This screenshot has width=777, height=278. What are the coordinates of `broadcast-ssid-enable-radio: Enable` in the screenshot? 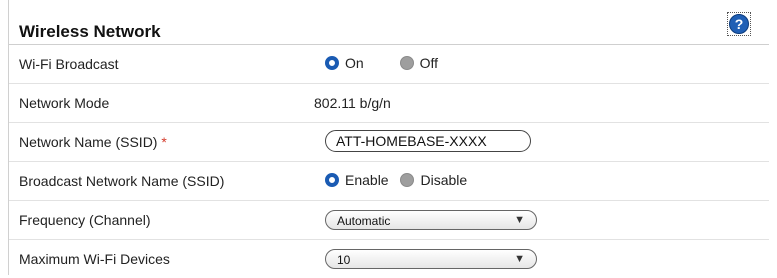 It's located at (357, 180).